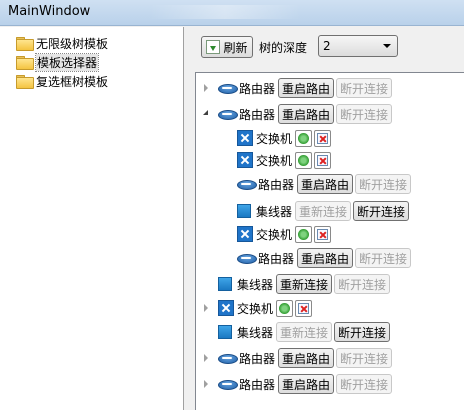 This screenshot has height=410, width=464. I want to click on template-item-label: 复选框树模板, so click(72, 81).